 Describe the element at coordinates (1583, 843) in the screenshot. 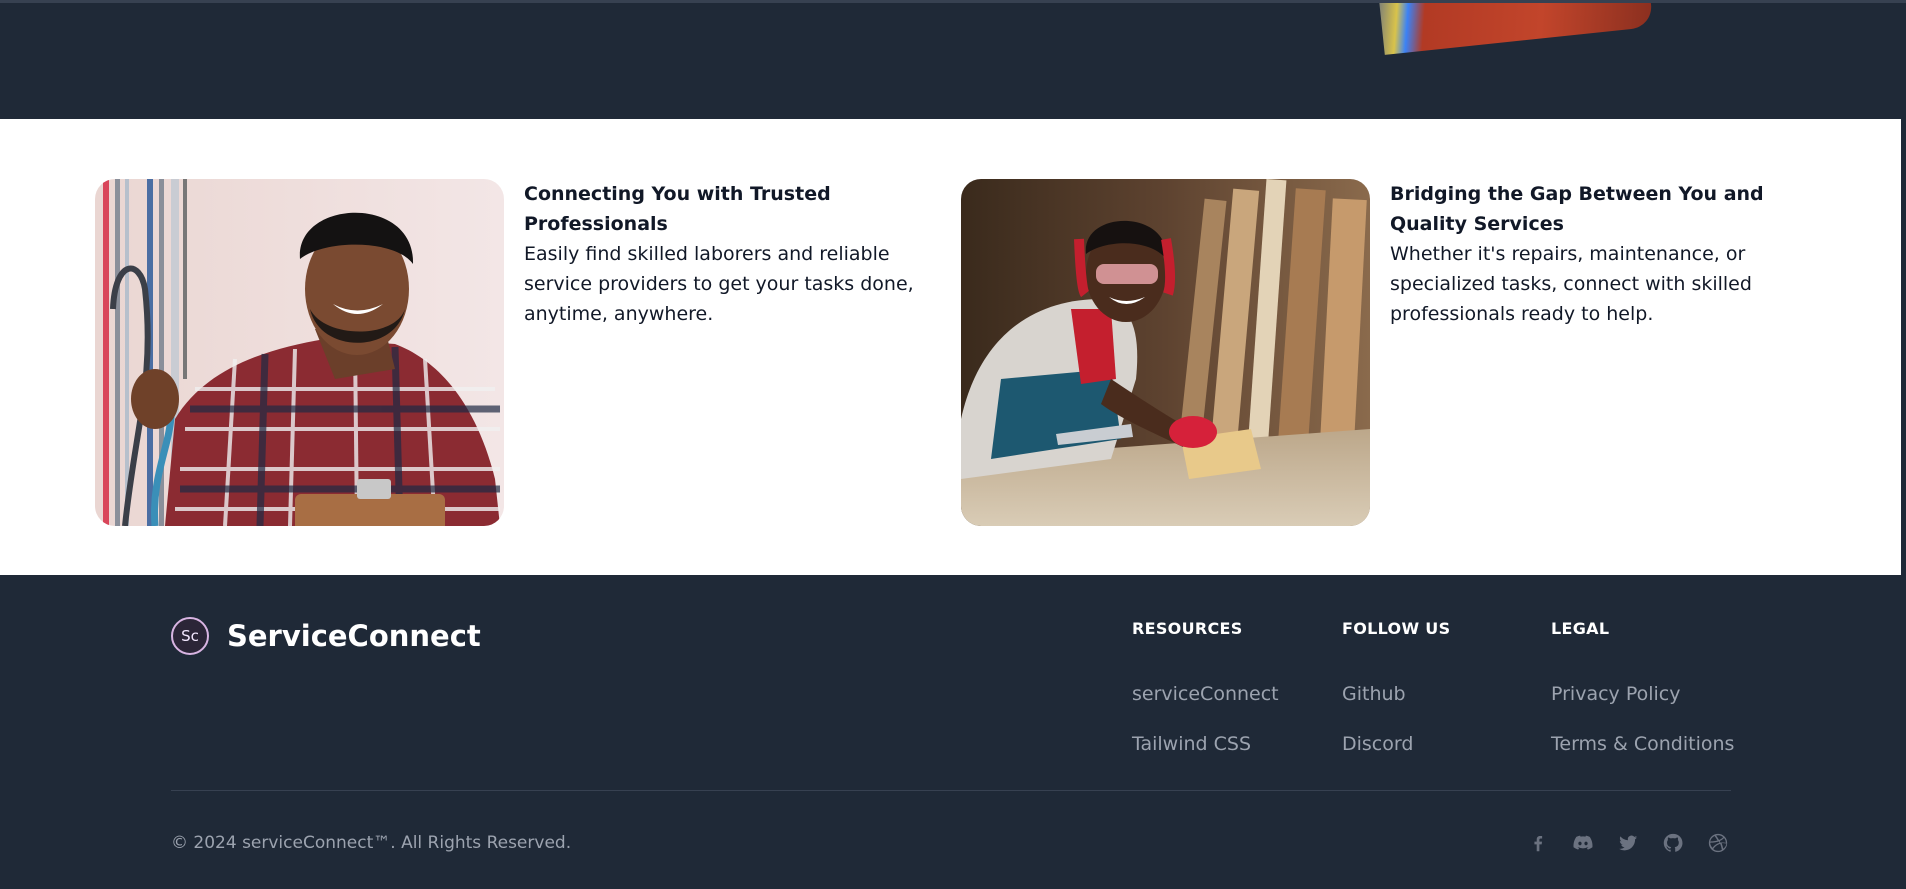

I see `discord-icon` at that location.